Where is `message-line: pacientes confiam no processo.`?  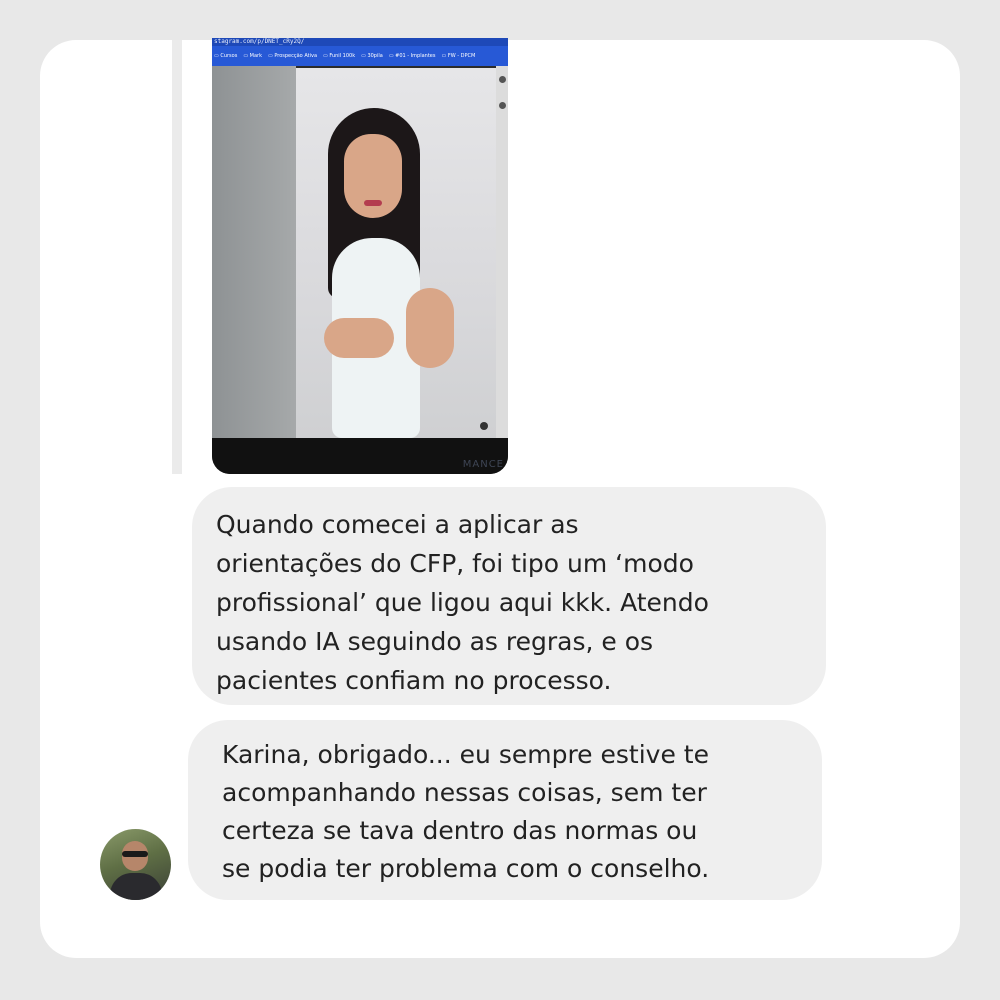
message-line: pacientes confiam no processo. is located at coordinates (414, 680).